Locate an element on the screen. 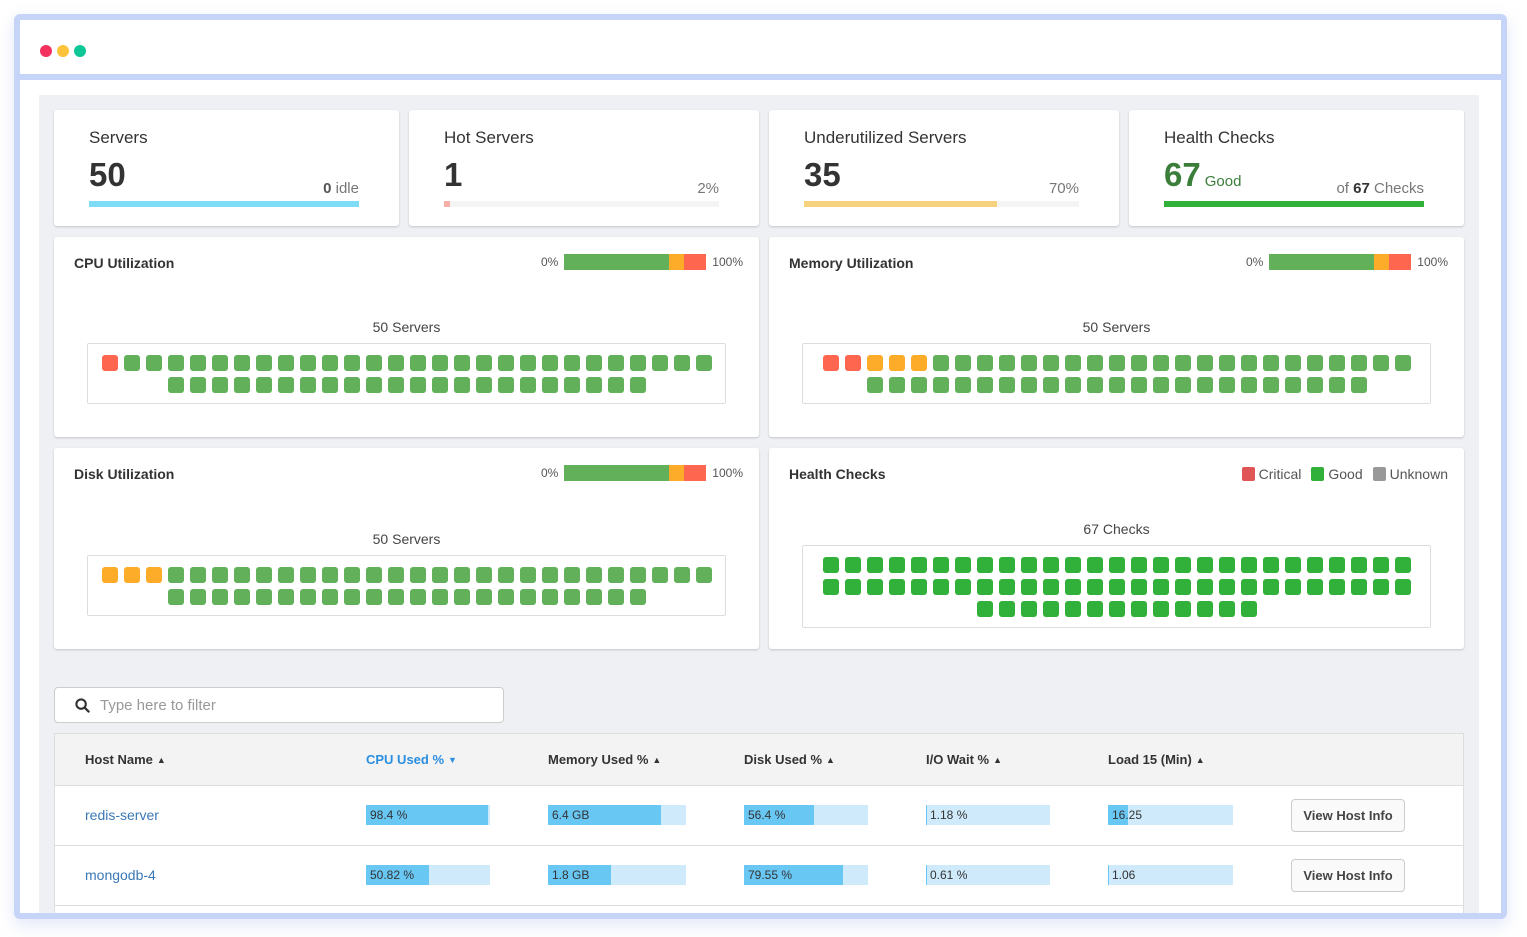  column-disk-used: Disk Used % ▲︎ is located at coordinates (789, 759).